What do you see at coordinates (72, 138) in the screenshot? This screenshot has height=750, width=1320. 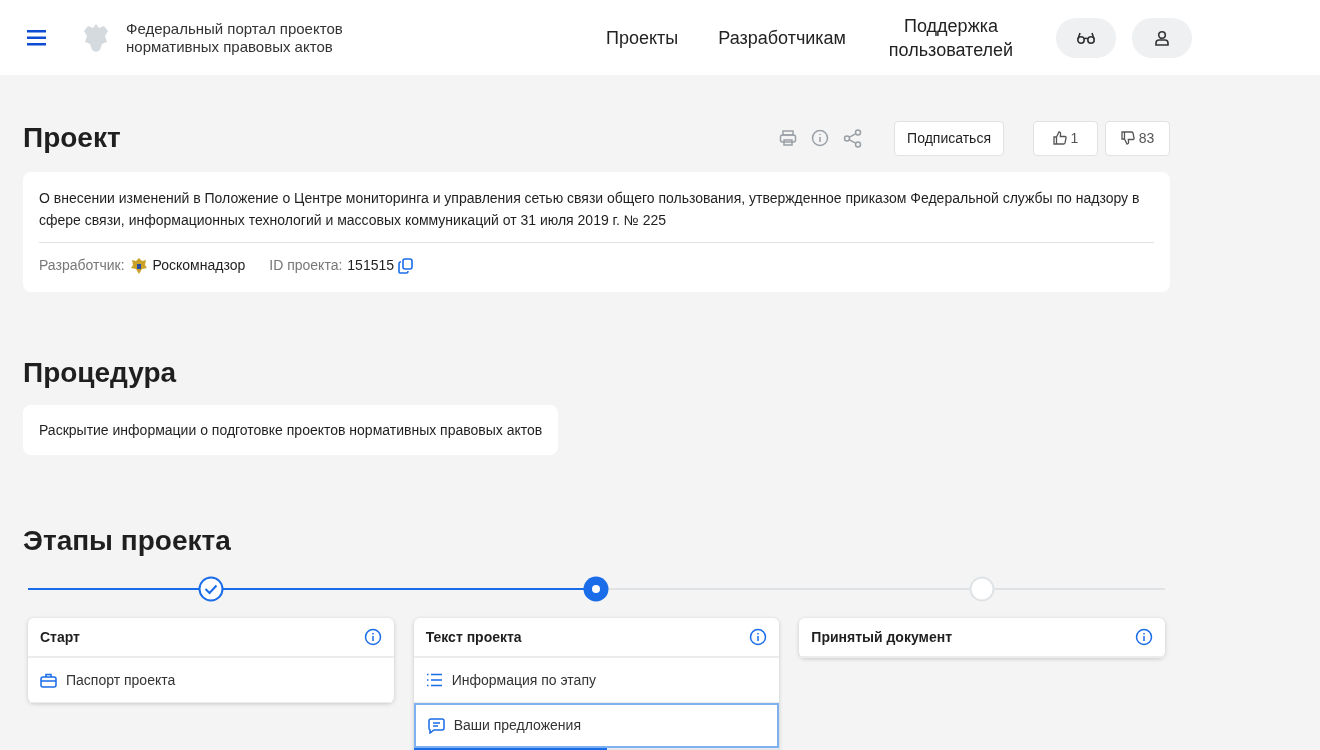 I see `section-heading: Проект` at bounding box center [72, 138].